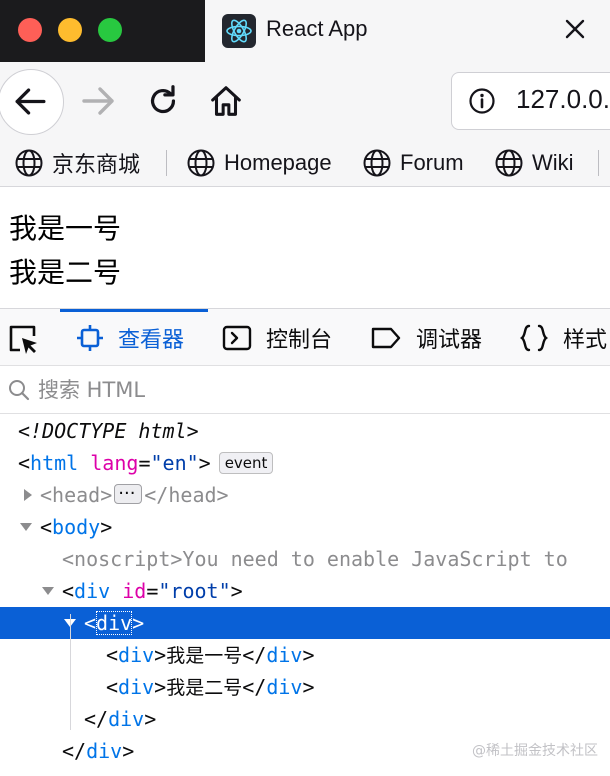 The height and width of the screenshot is (776, 610). I want to click on back-button, so click(32, 102).